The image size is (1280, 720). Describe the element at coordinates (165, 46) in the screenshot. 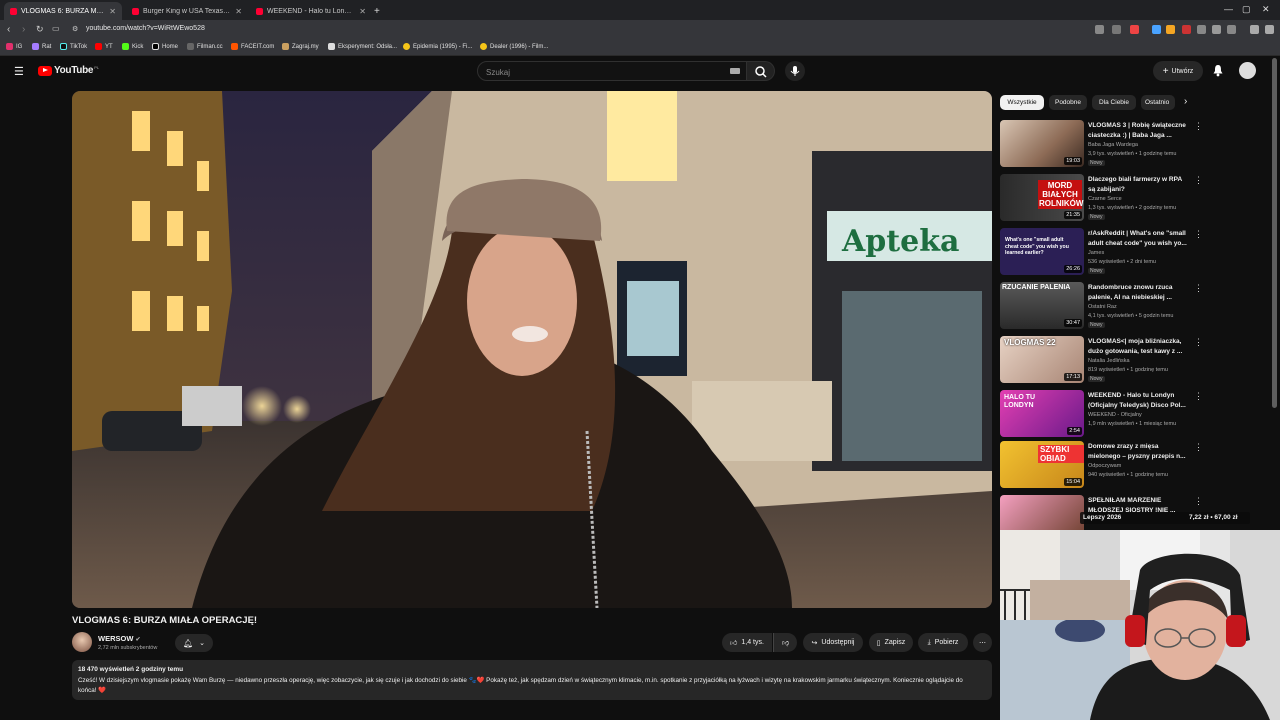

I see `bookmark-item: Home` at that location.